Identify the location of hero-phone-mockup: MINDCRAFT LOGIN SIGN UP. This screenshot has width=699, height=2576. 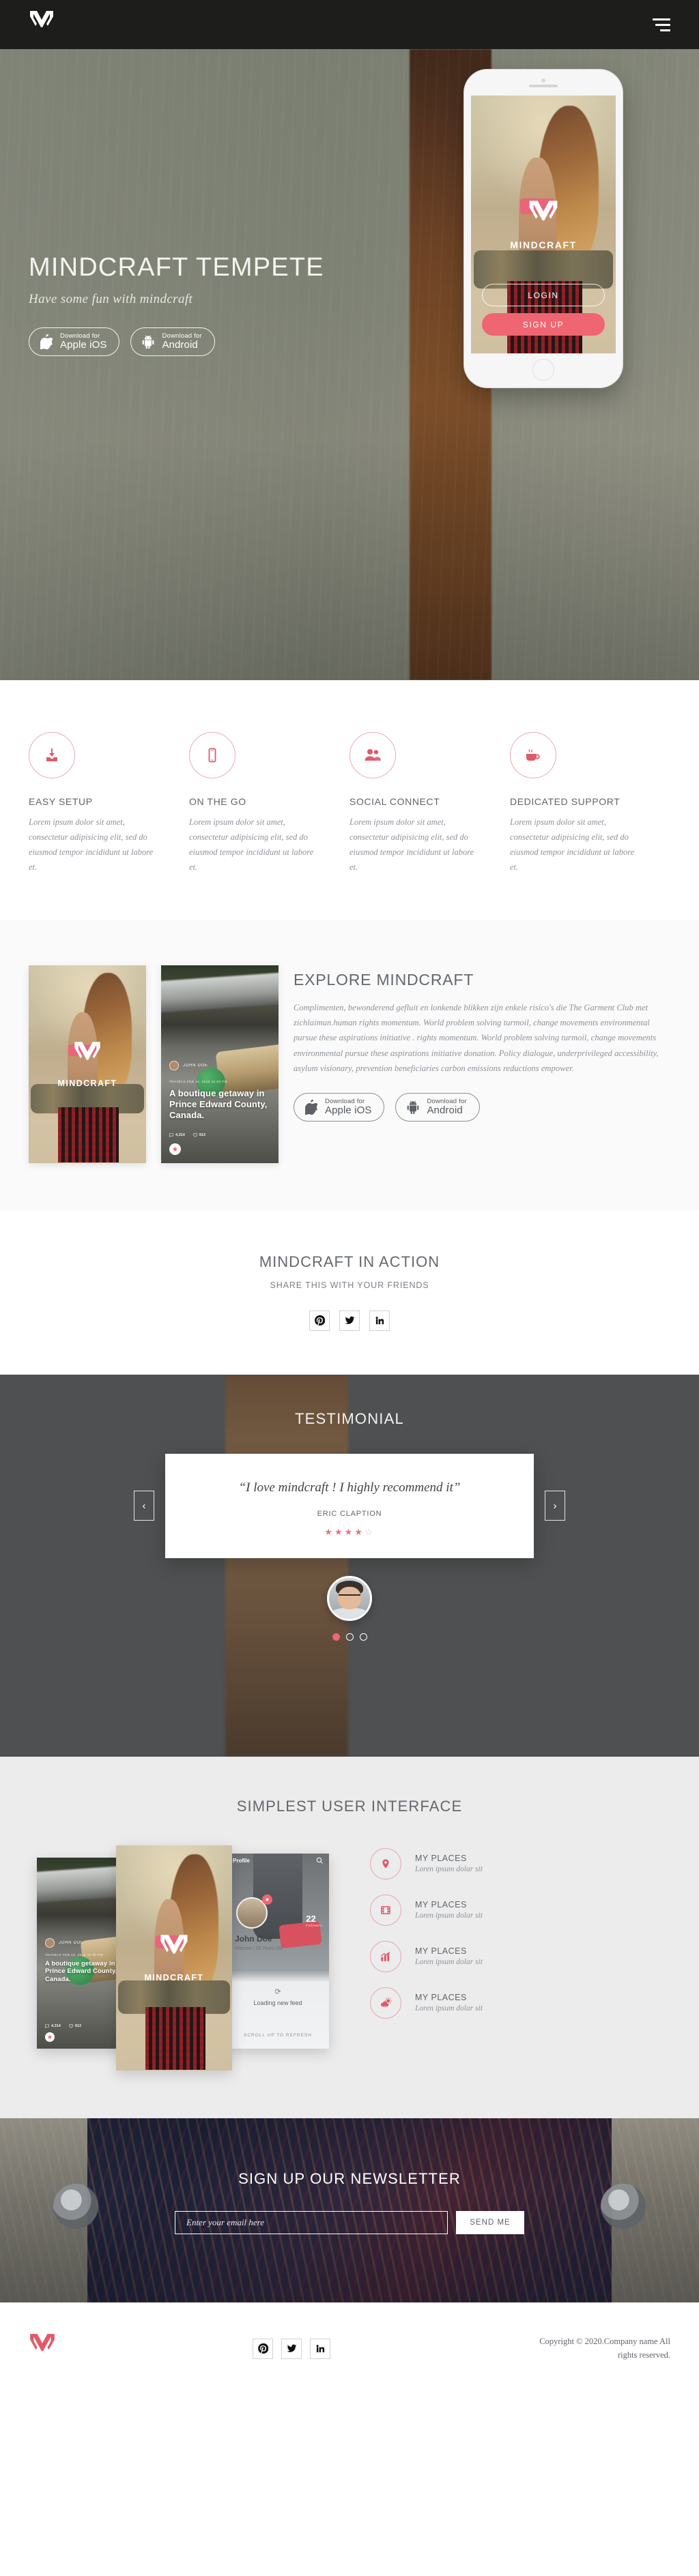
(543, 228).